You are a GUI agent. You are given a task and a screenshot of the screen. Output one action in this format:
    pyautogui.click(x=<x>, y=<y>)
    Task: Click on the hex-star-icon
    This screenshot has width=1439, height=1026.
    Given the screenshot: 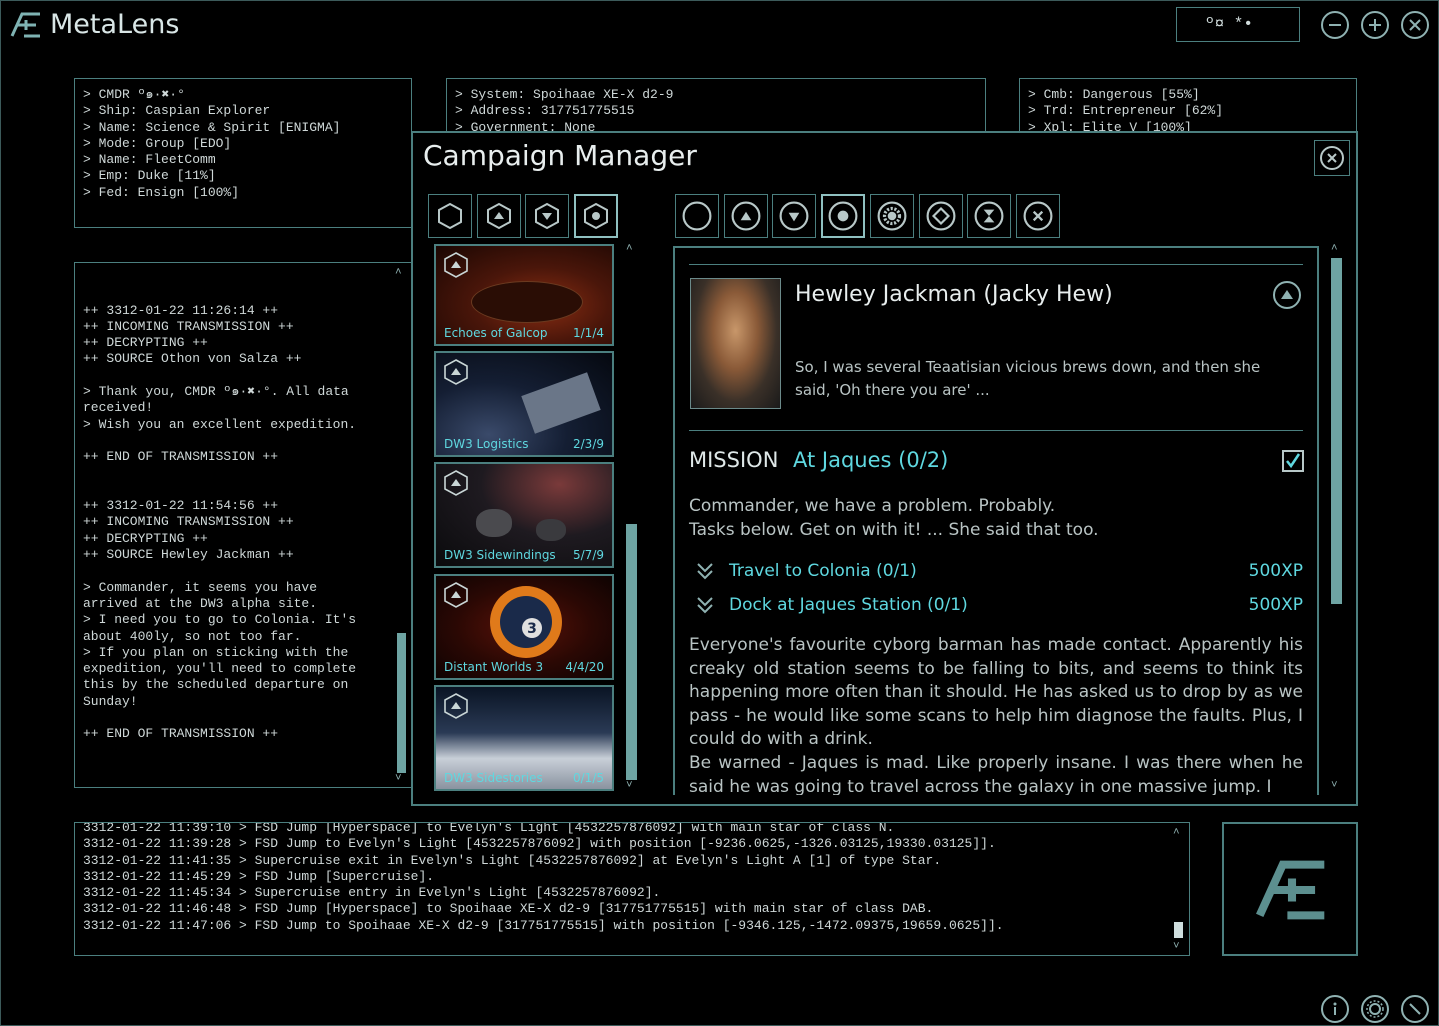 What is the action you would take?
    pyautogui.click(x=596, y=216)
    